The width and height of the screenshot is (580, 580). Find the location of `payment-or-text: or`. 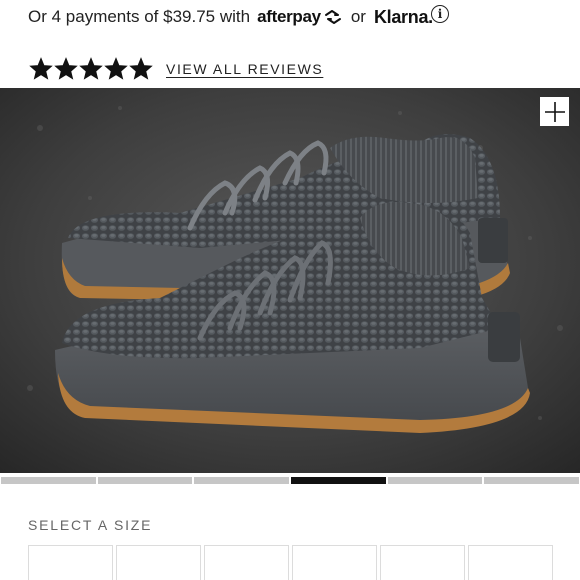

payment-or-text: or is located at coordinates (358, 16).